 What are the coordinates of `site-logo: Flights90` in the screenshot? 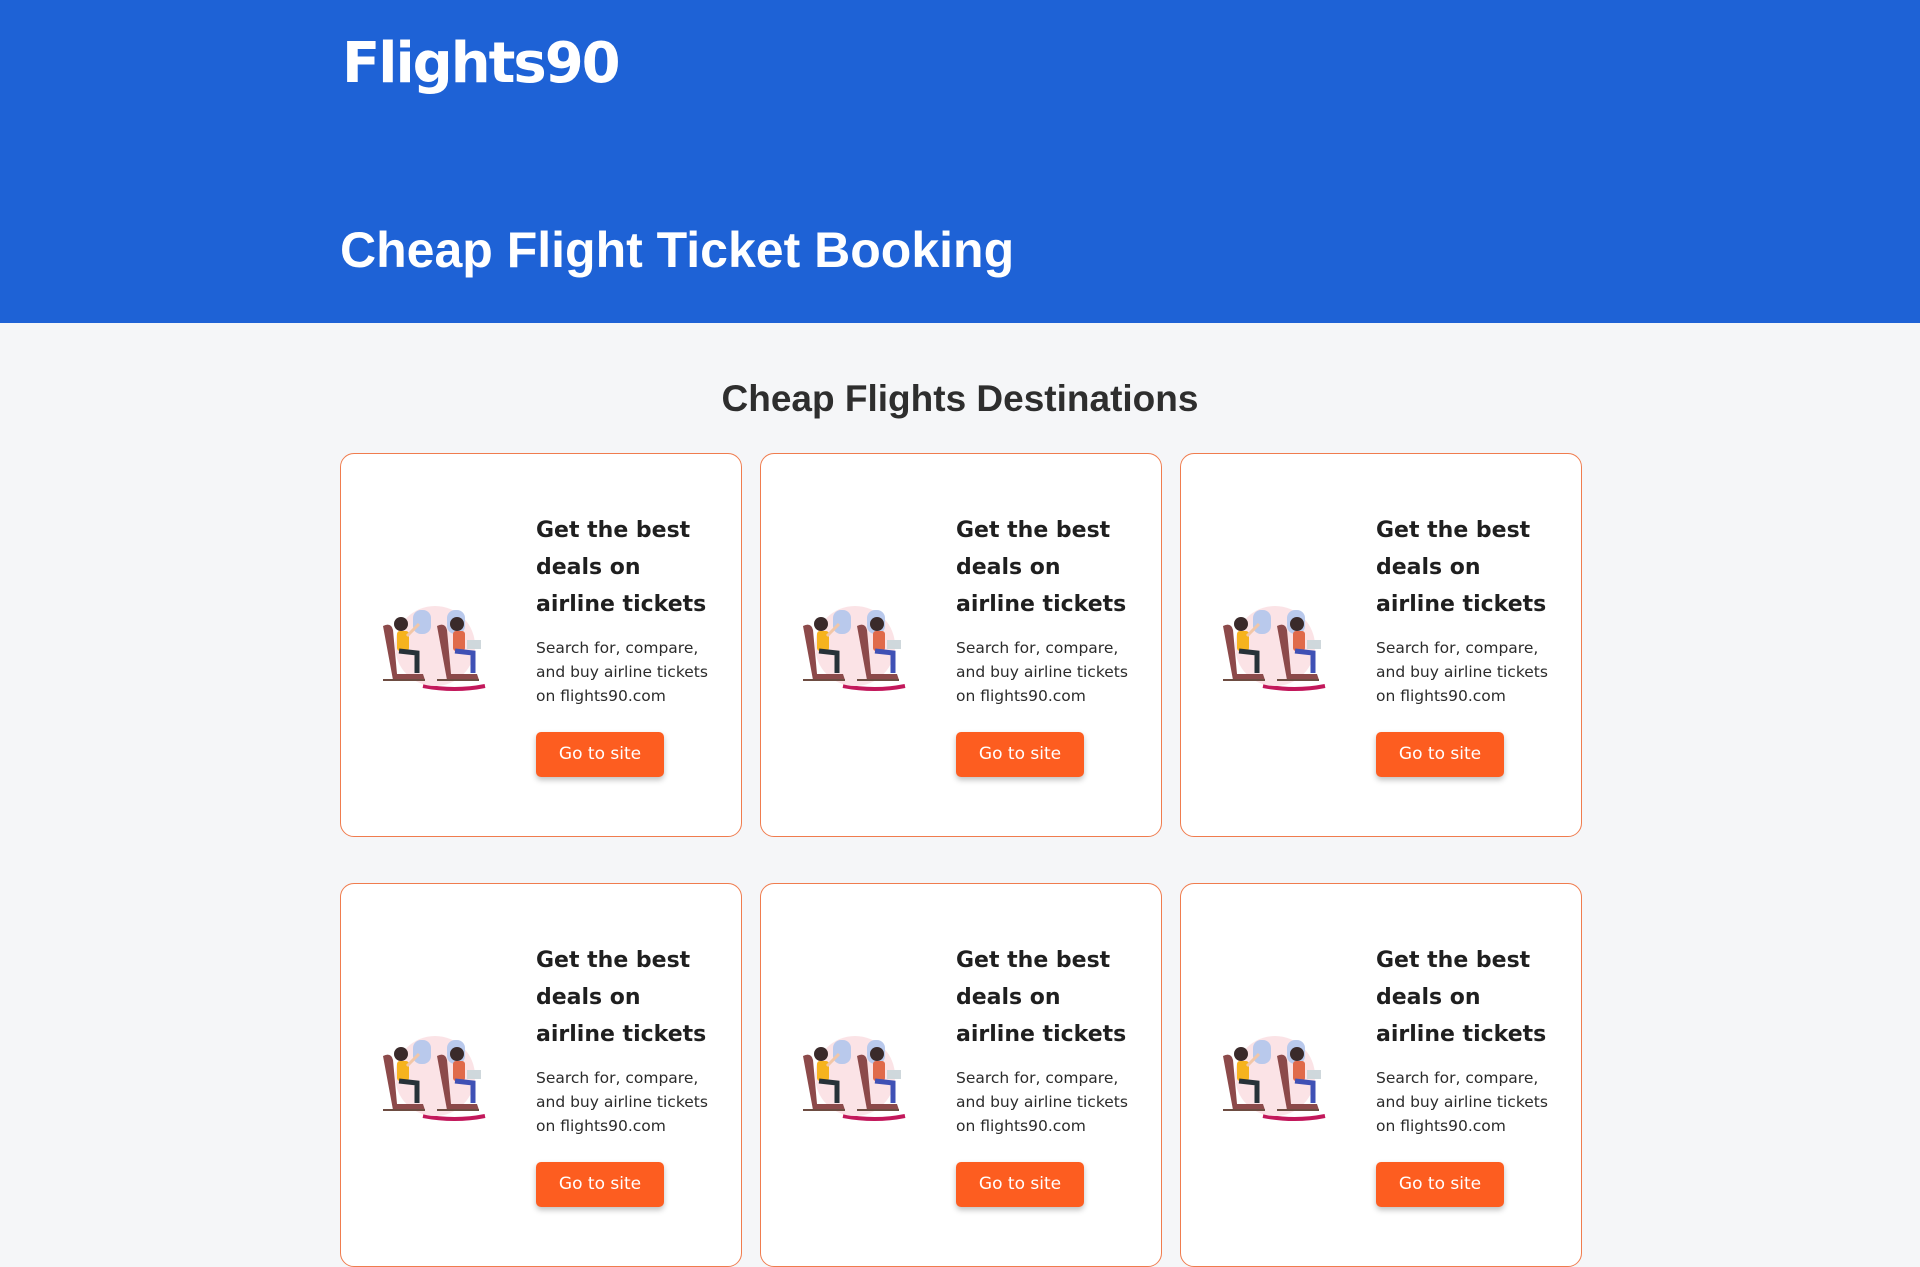 It's located at (481, 64).